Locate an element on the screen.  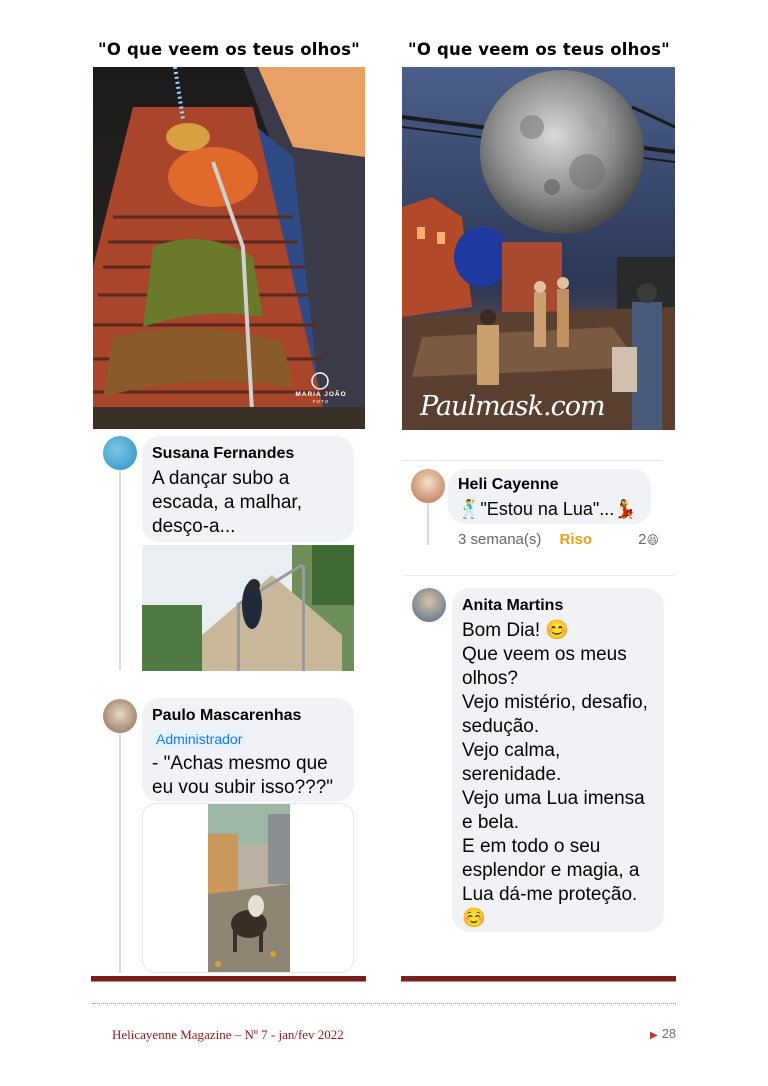
comment-author: Anita Martins is located at coordinates (557, 606).